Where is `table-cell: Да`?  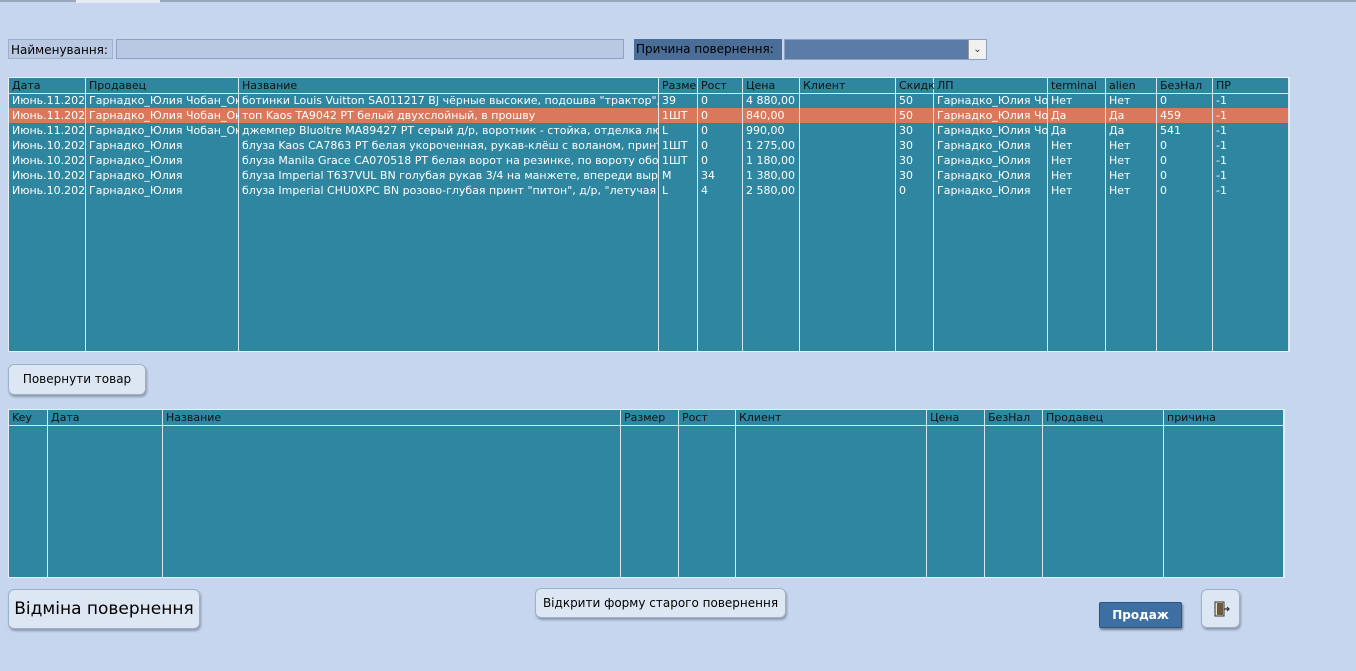
table-cell: Да is located at coordinates (1131, 115).